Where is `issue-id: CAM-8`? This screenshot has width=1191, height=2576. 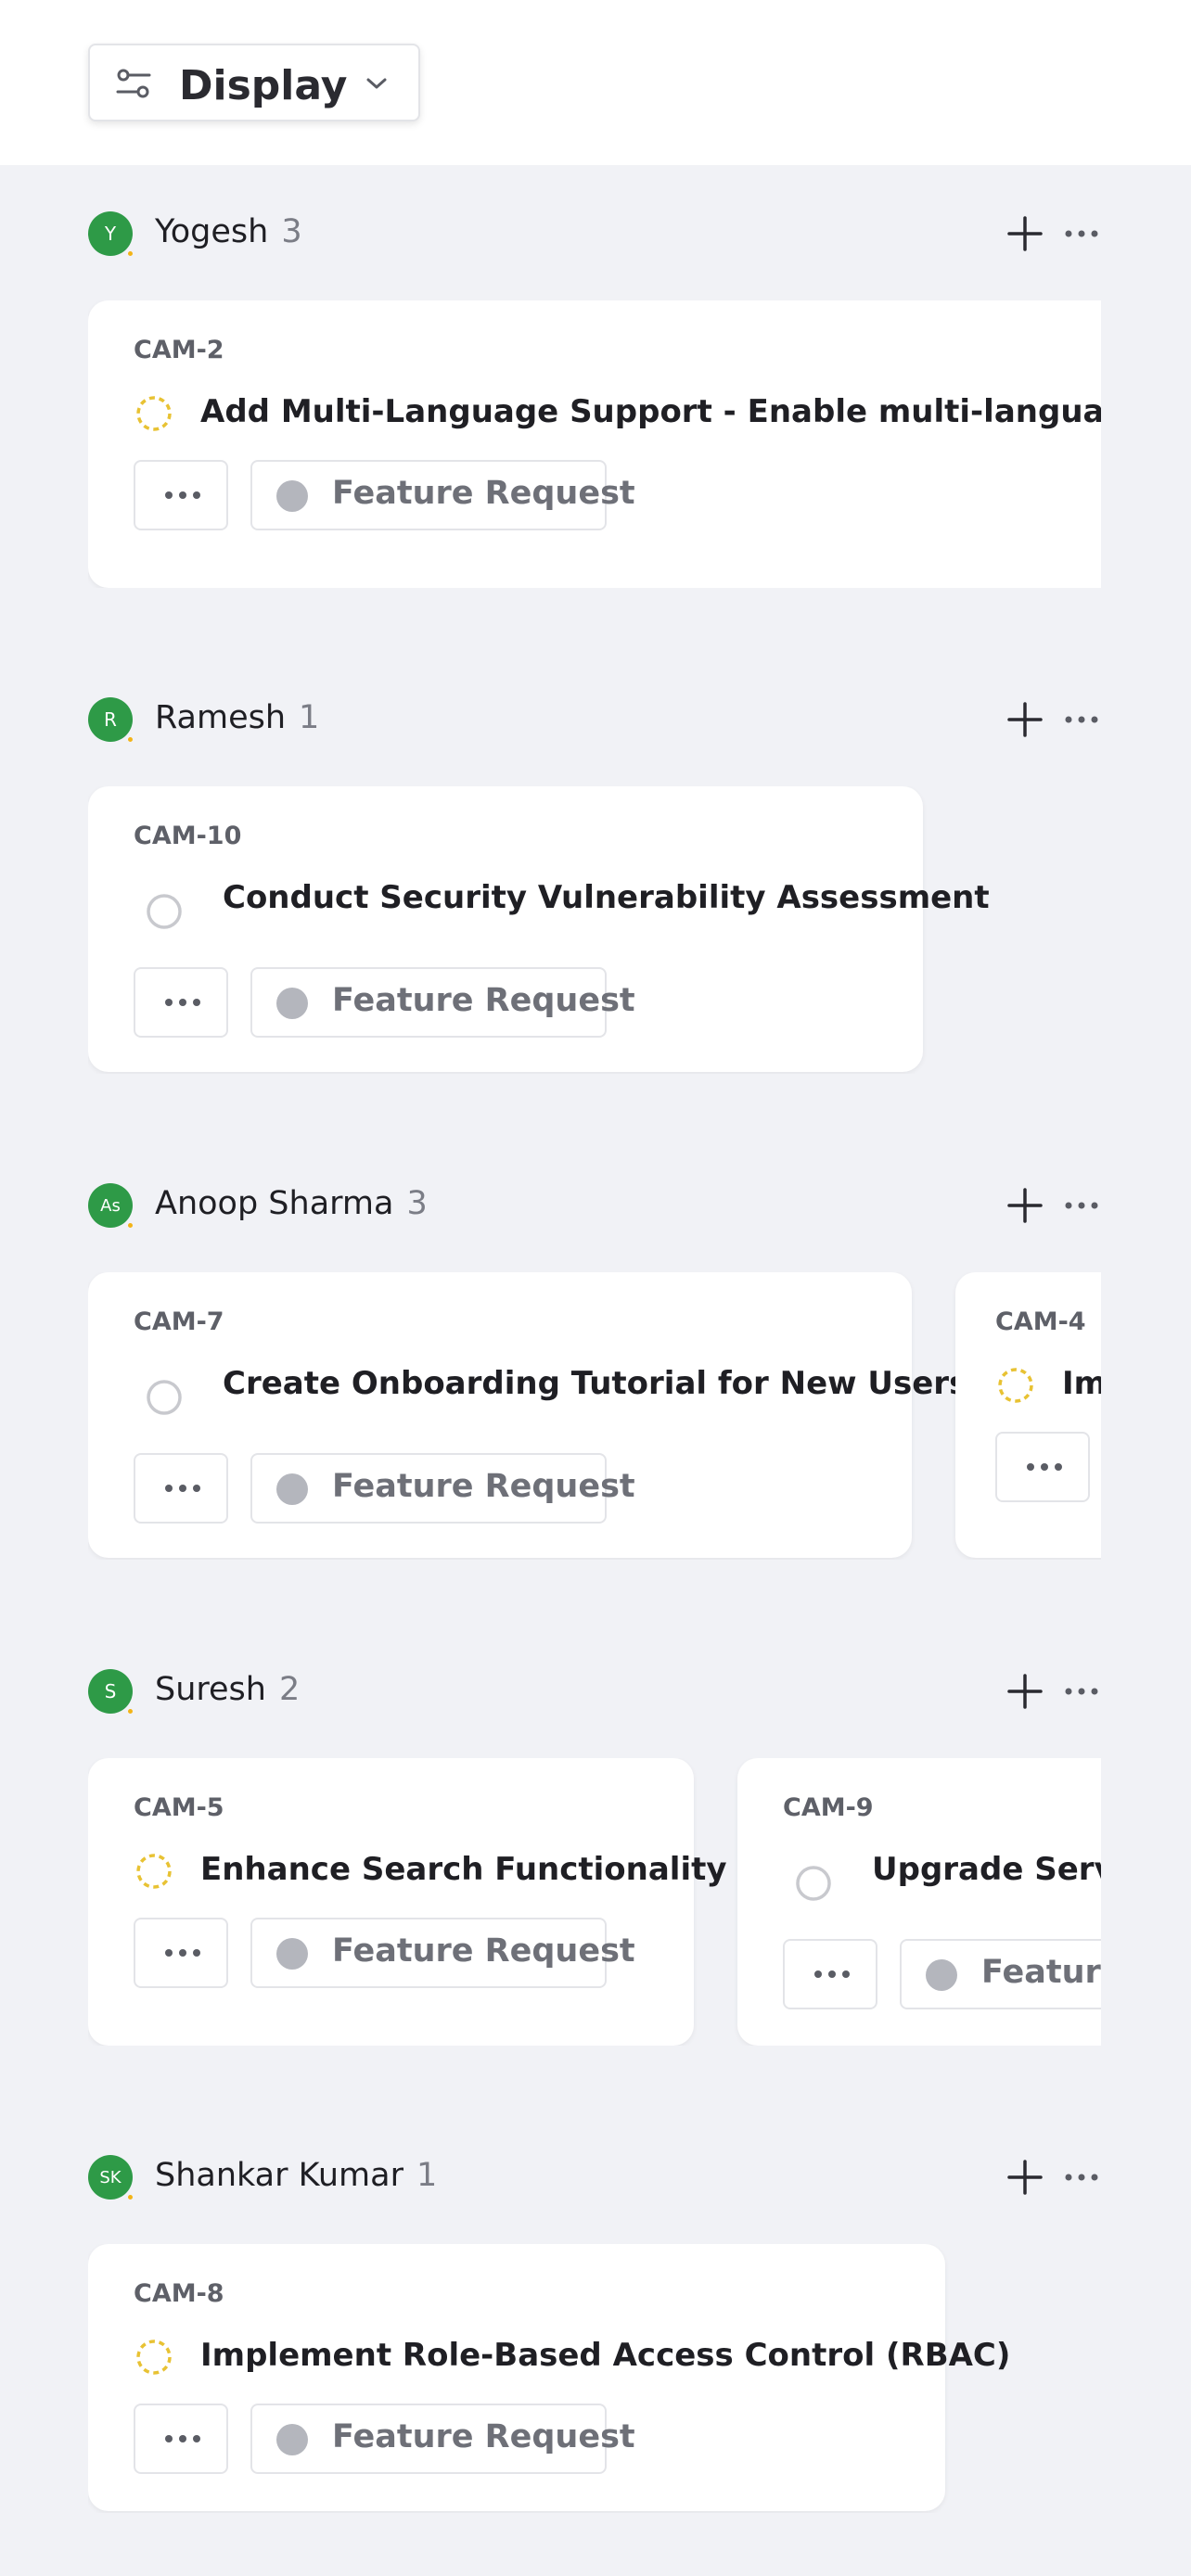
issue-id: CAM-8 is located at coordinates (179, 2293).